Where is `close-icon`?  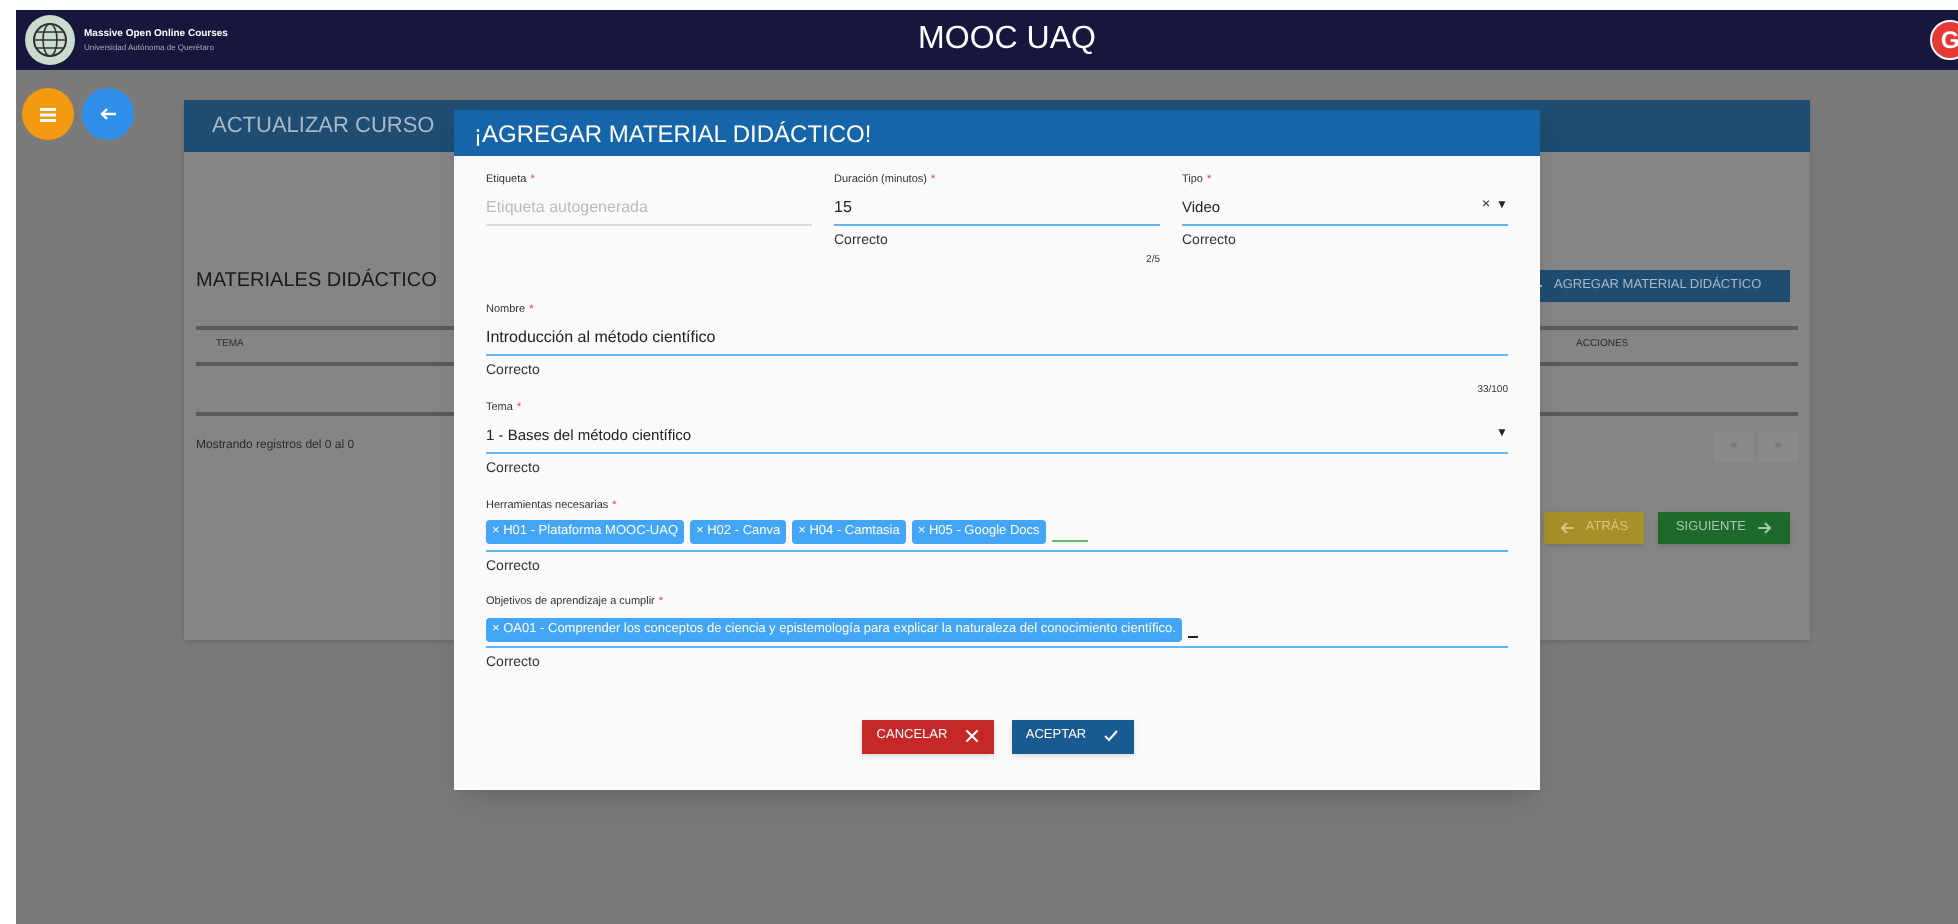 close-icon is located at coordinates (971, 736).